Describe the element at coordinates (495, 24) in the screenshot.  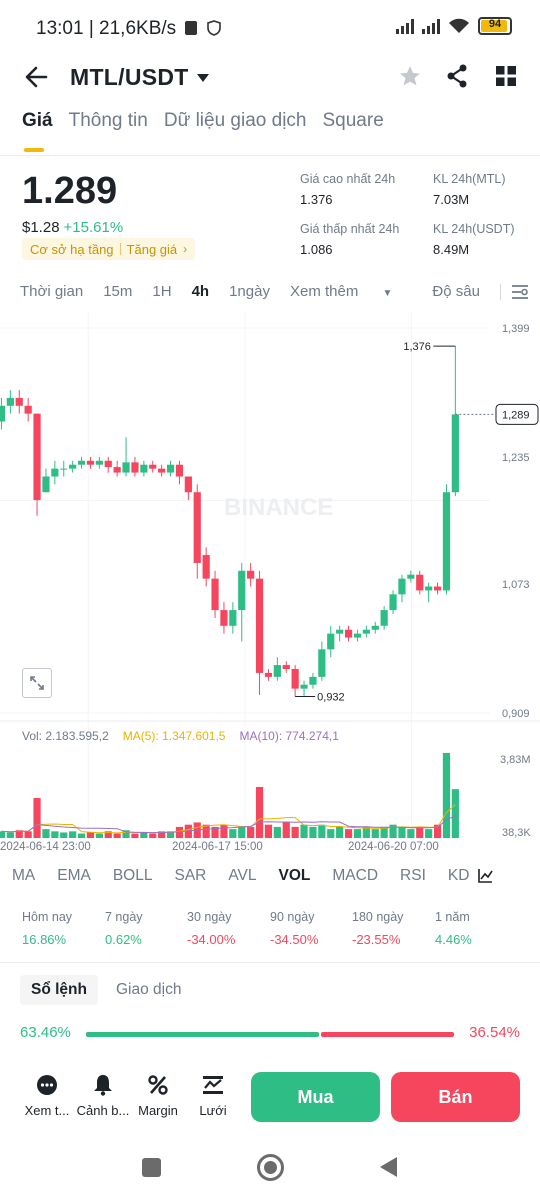
I see `battery-level: 94` at that location.